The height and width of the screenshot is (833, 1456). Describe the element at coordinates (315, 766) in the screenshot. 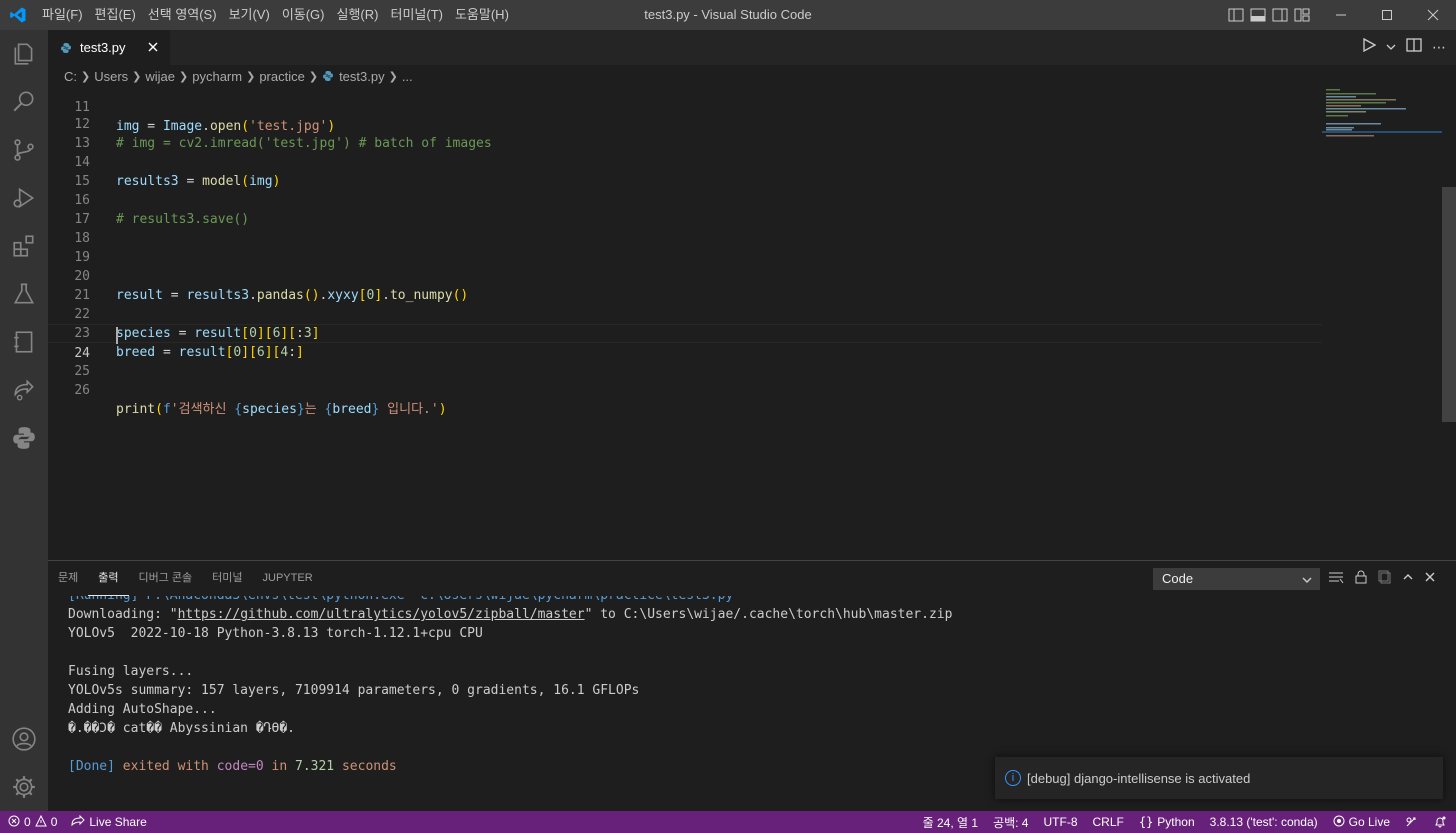

I see `output-token: 7.321` at that location.